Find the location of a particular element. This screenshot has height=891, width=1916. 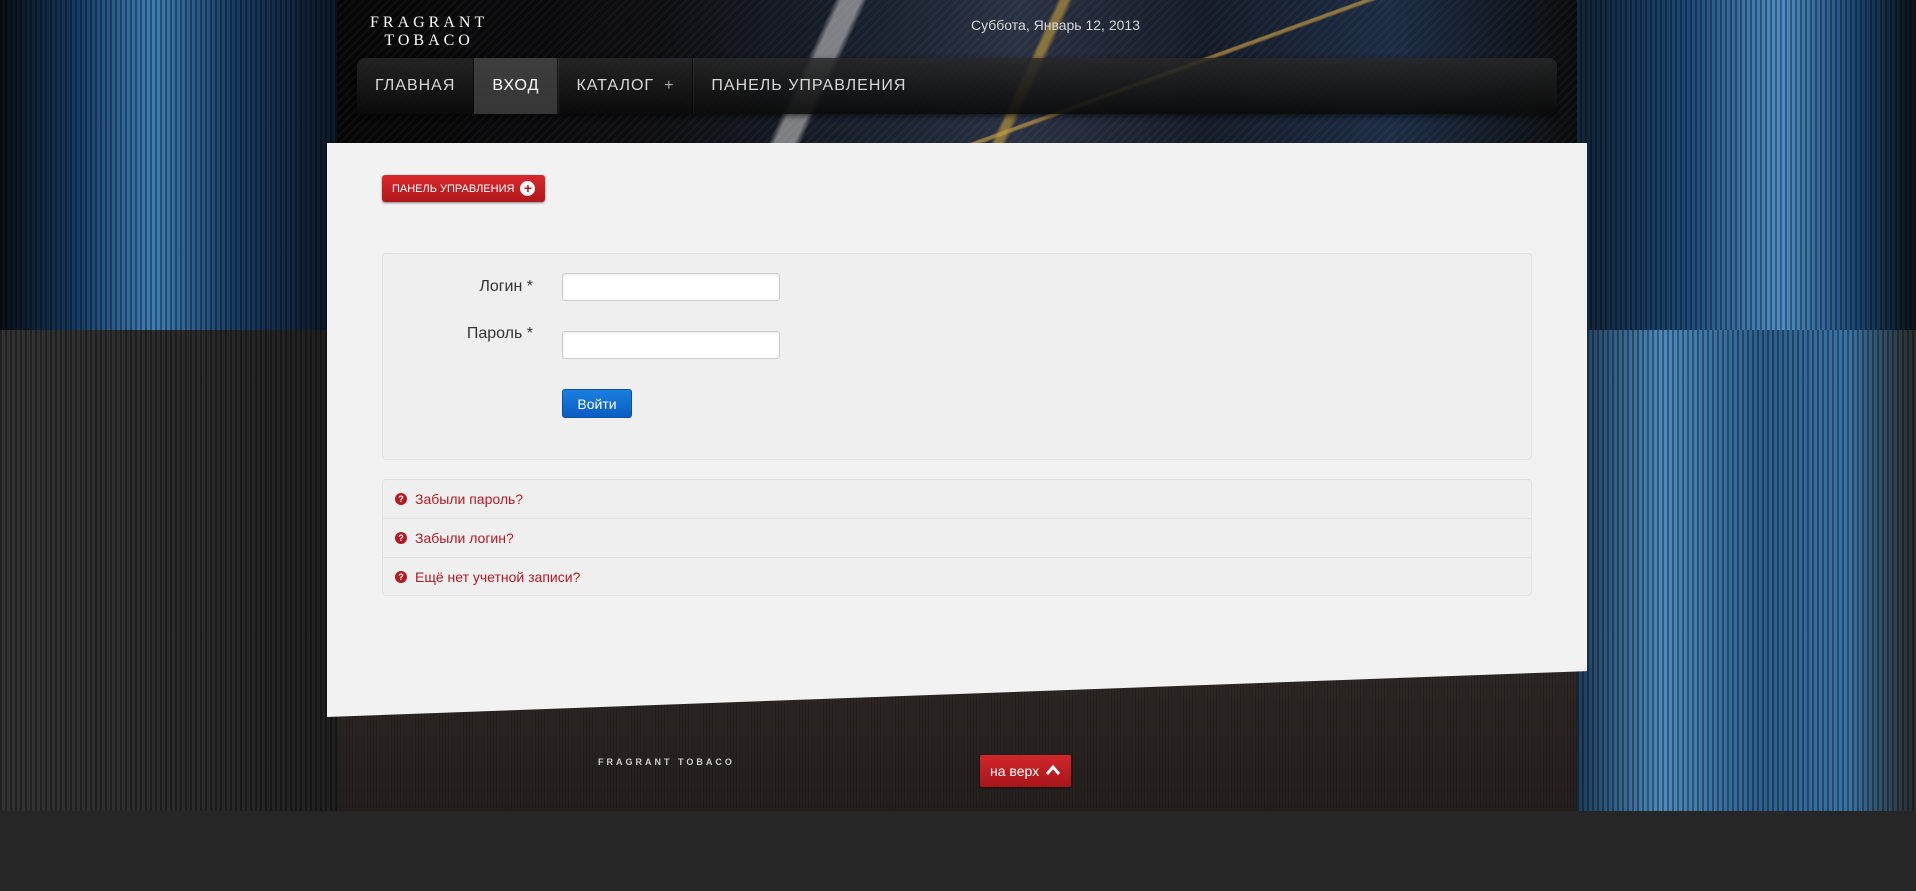

control-panel-button-label: ПАНЕЛЬ УПРАВЛЕНИЯ is located at coordinates (453, 188).